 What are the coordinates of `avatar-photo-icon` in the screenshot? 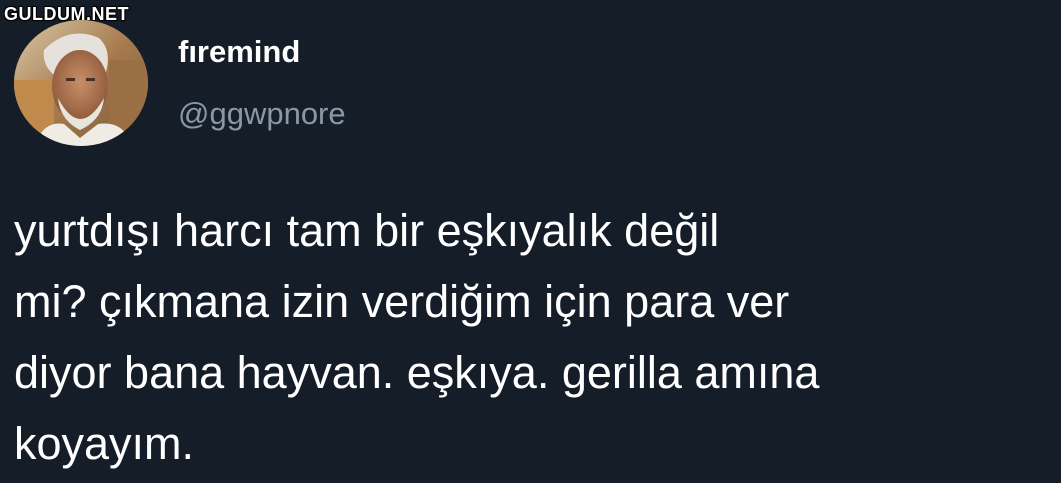 It's located at (81, 83).